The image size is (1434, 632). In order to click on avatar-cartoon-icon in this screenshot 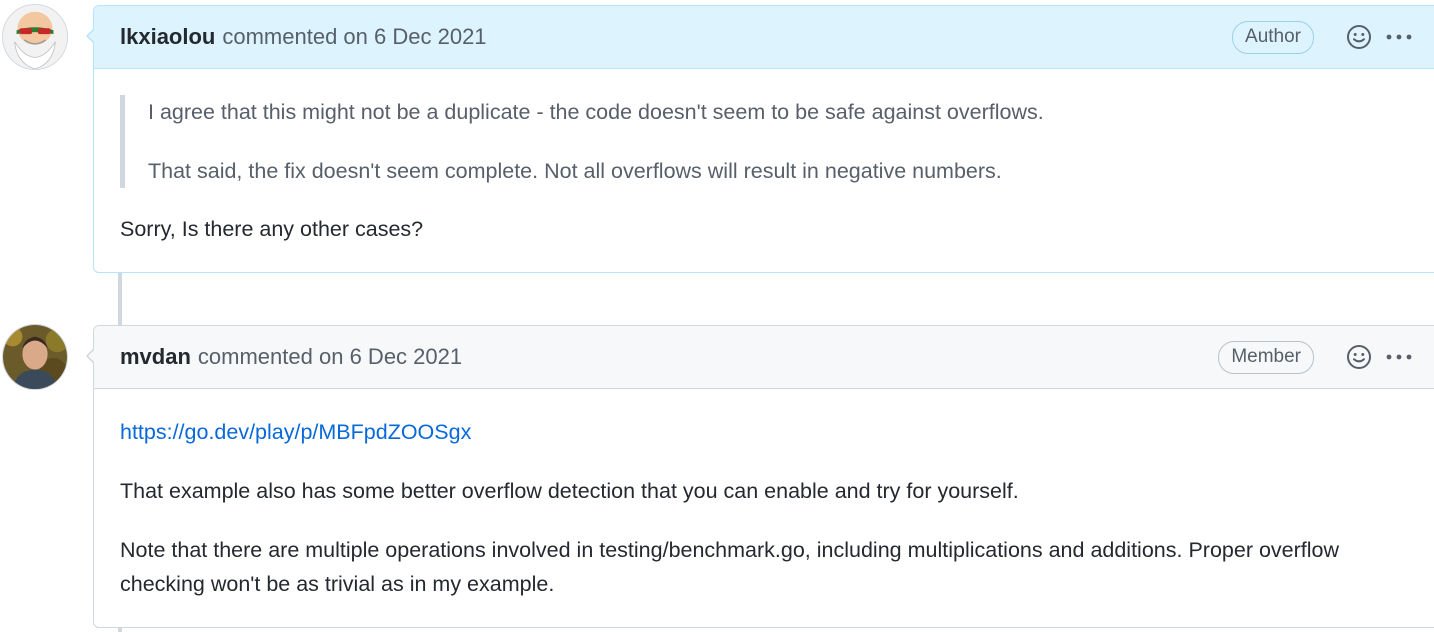, I will do `click(35, 37)`.